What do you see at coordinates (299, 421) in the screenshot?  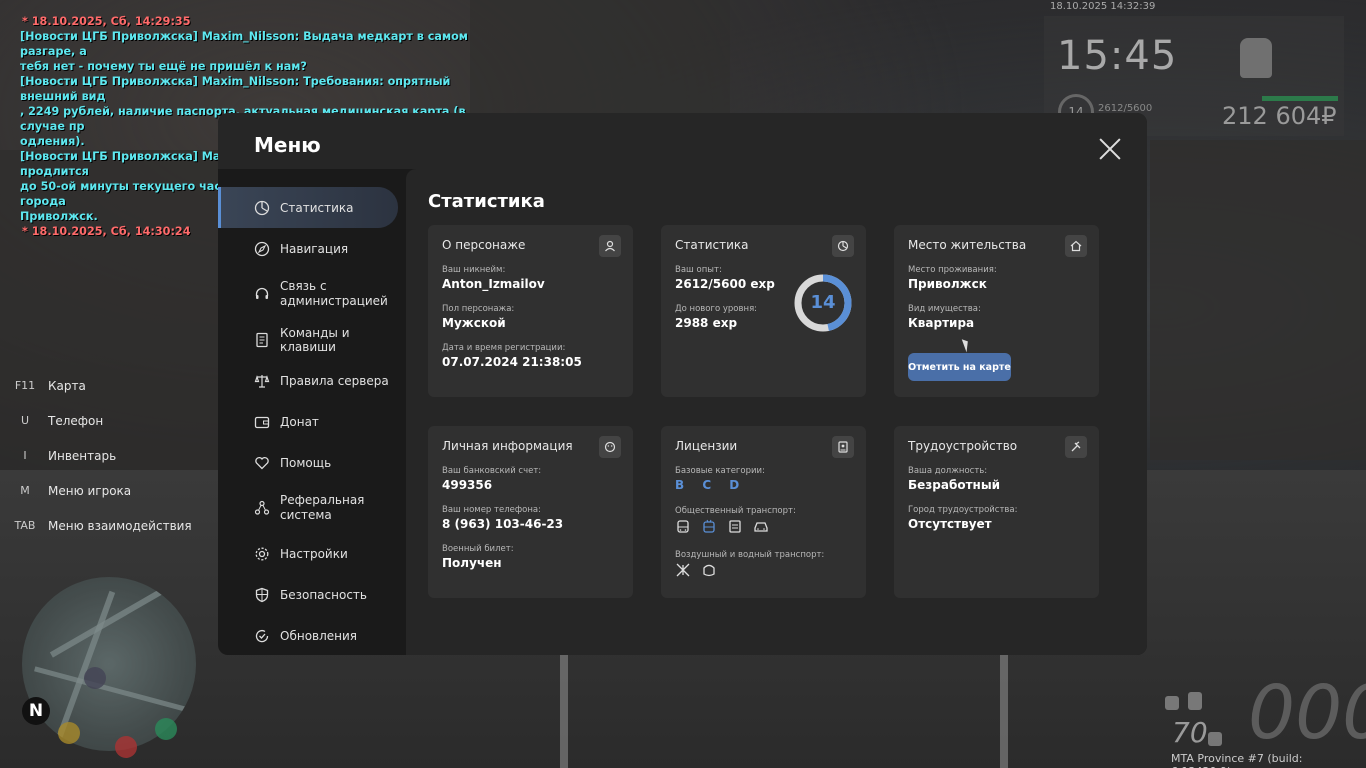 I see `sidebar-item-label: Донат` at bounding box center [299, 421].